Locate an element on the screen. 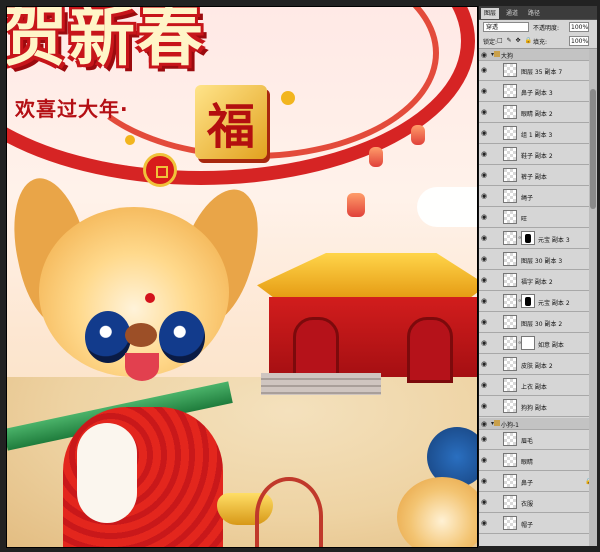 This screenshot has width=600, height=552. layer-row: ◉ 旺 is located at coordinates (538, 218).